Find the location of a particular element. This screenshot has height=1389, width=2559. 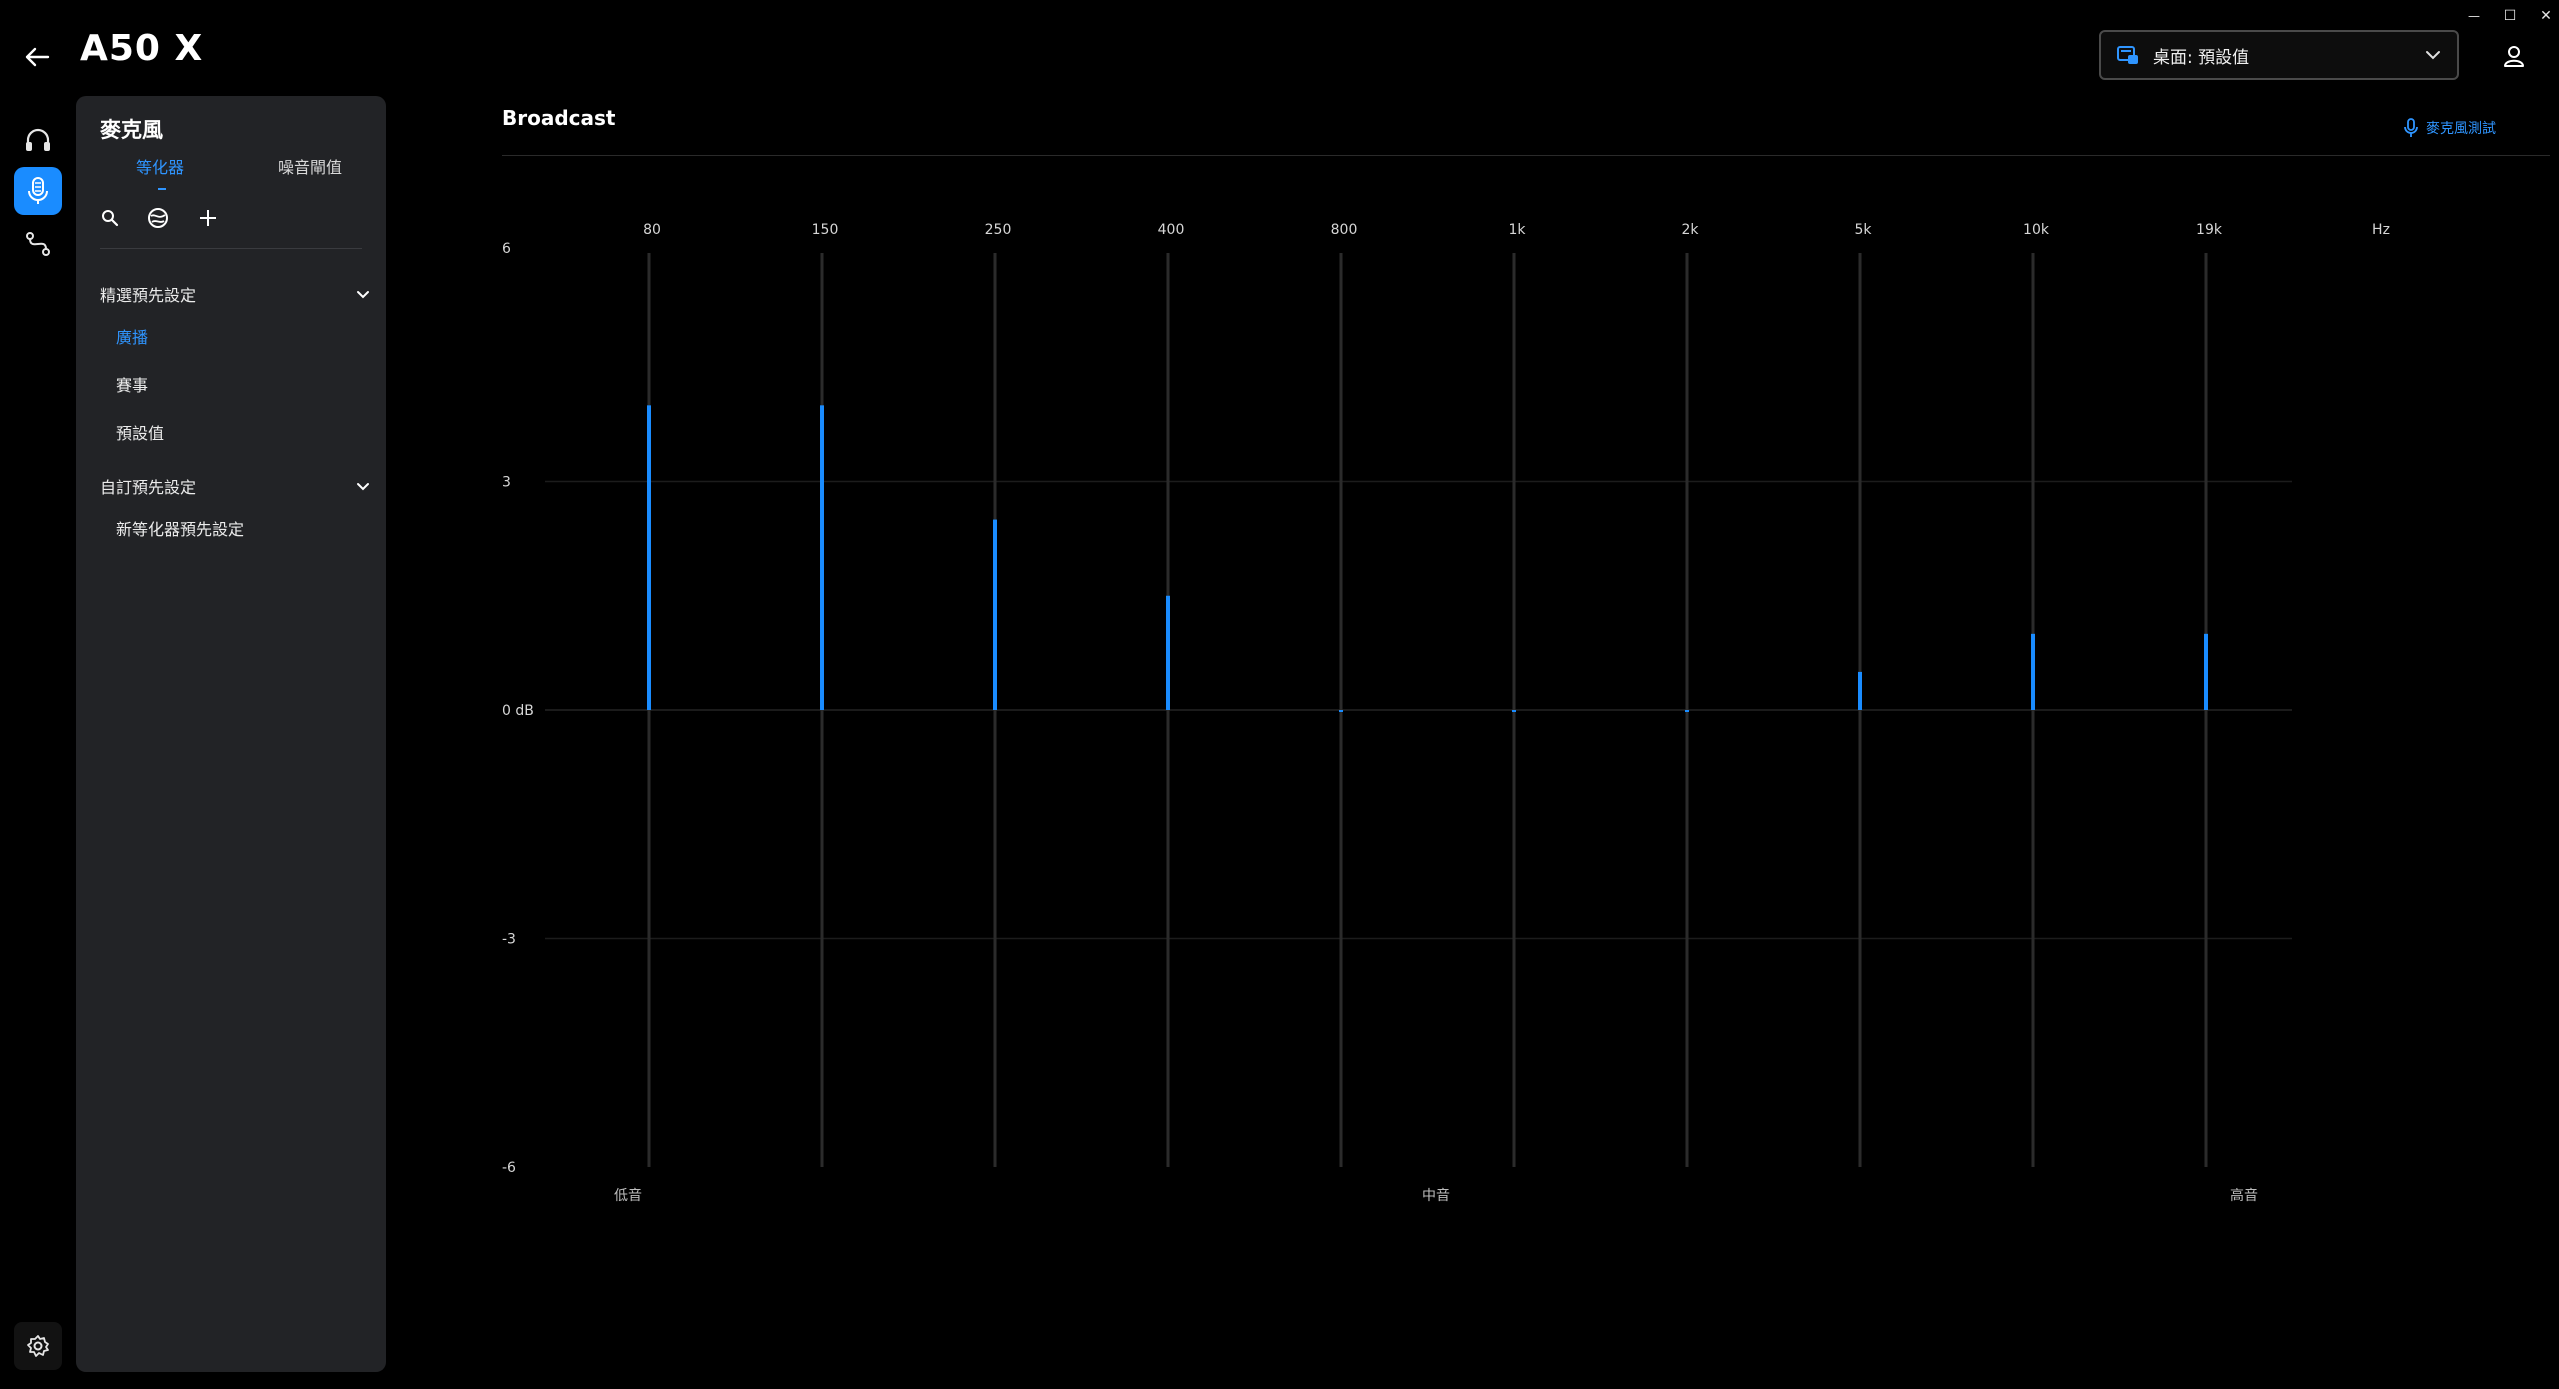

frequency-label: 5k is located at coordinates (1863, 230).